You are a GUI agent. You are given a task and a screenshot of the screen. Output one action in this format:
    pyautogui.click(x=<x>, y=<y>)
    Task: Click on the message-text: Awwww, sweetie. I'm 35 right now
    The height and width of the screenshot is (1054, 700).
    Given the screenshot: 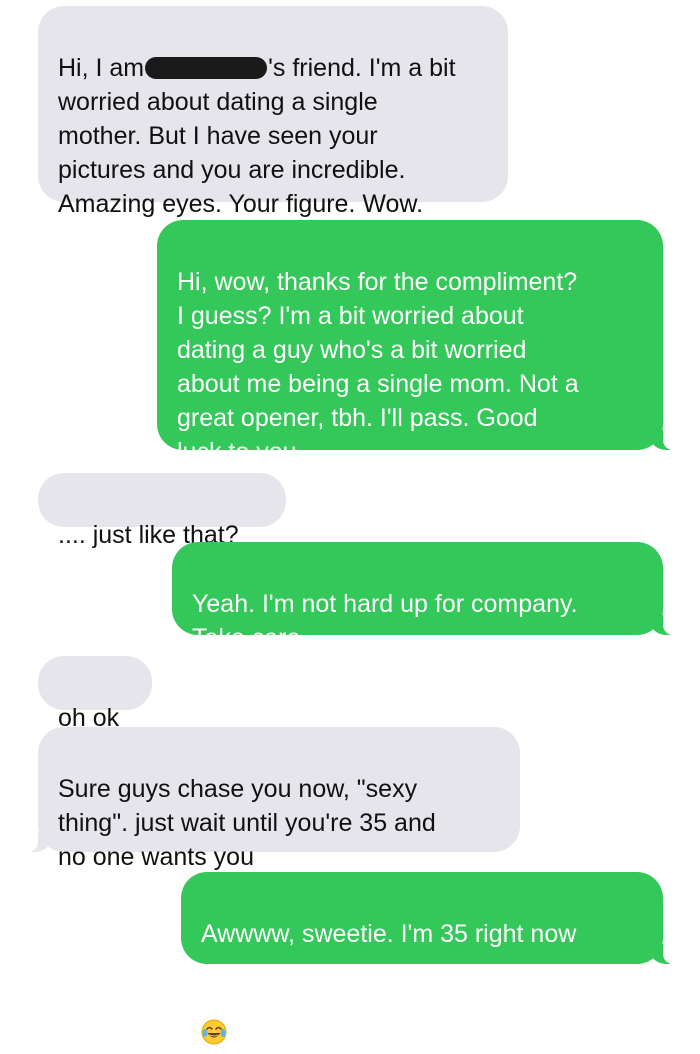 What is the action you would take?
    pyautogui.click(x=389, y=934)
    